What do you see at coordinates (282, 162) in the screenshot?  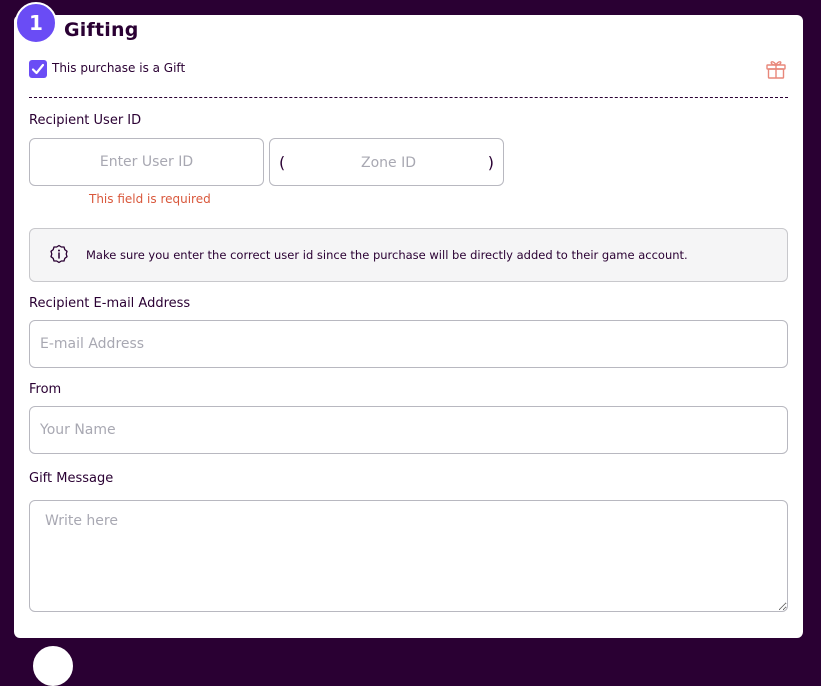 I see `zone-paren-open: (` at bounding box center [282, 162].